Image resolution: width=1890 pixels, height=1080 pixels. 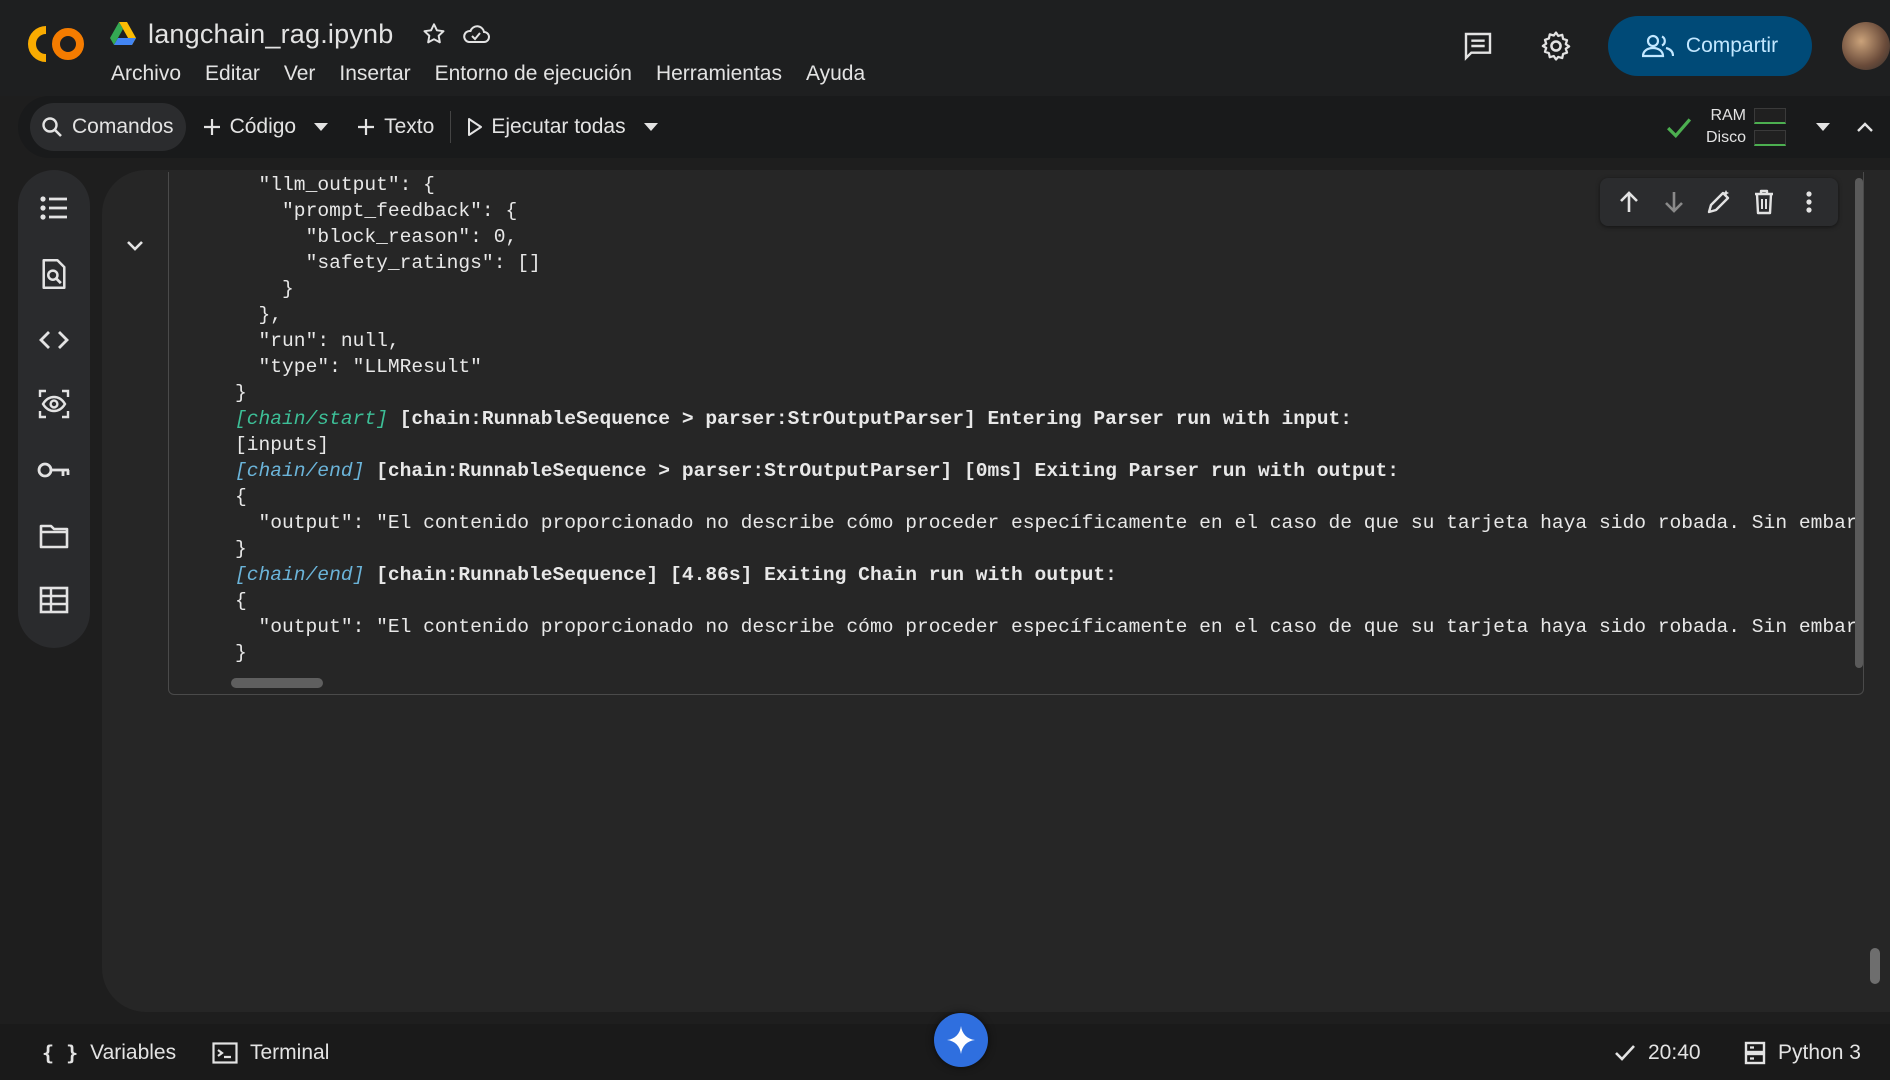 What do you see at coordinates (225, 1053) in the screenshot?
I see `terminal-icon` at bounding box center [225, 1053].